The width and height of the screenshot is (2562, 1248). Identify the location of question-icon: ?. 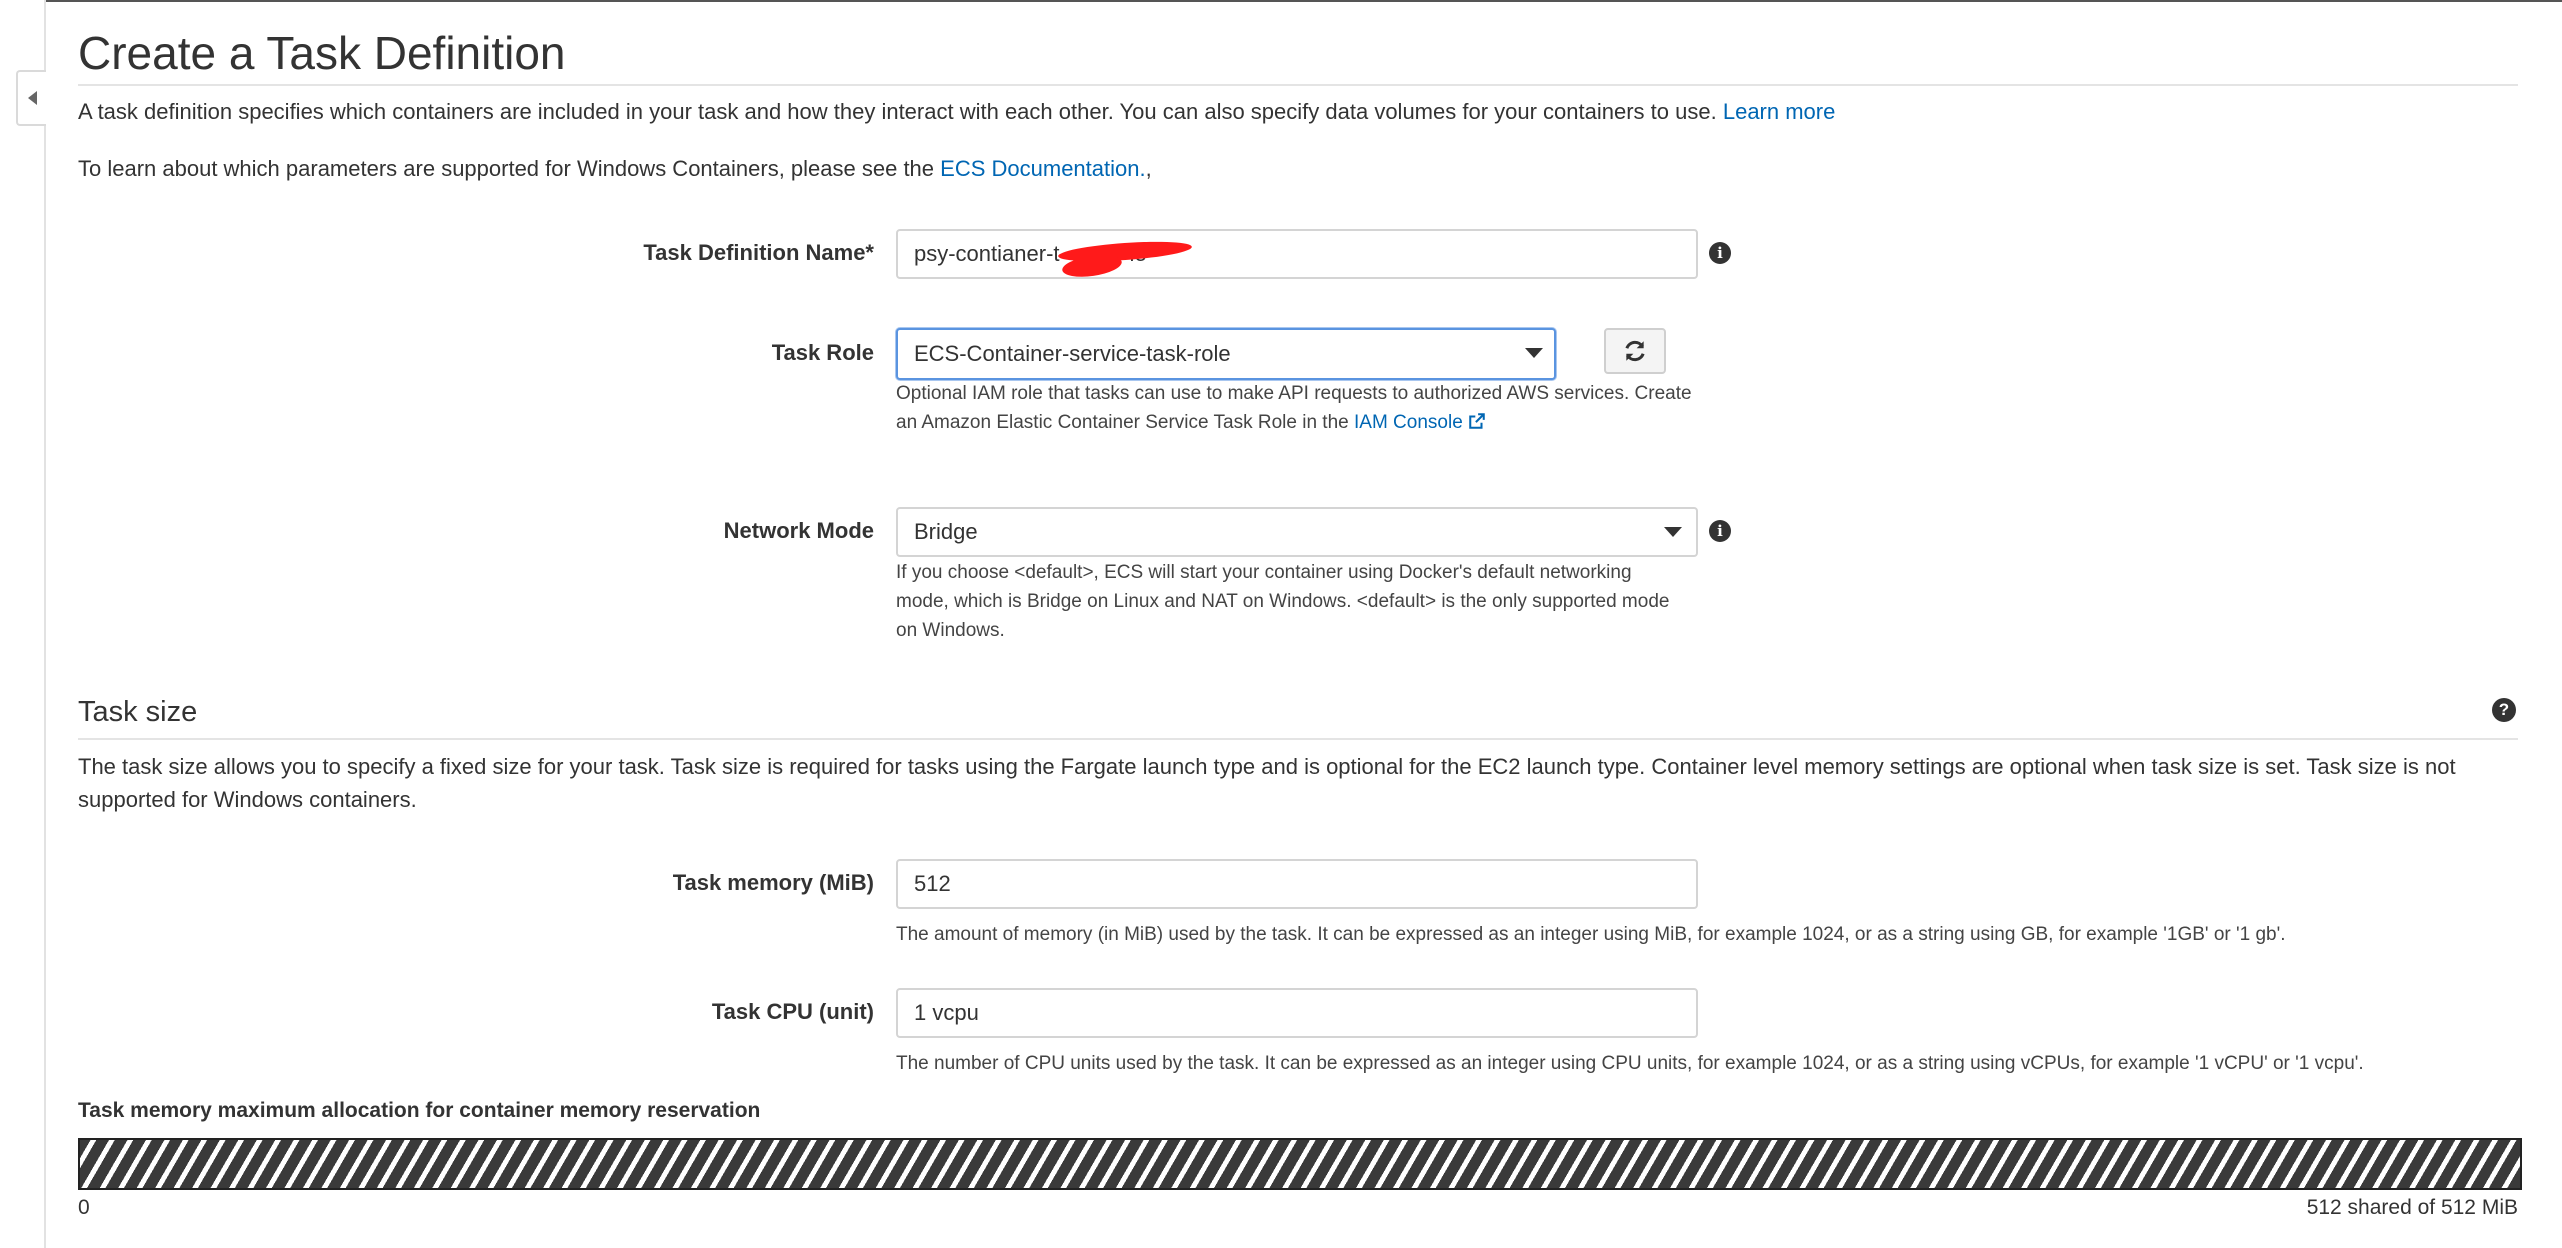
(2504, 710).